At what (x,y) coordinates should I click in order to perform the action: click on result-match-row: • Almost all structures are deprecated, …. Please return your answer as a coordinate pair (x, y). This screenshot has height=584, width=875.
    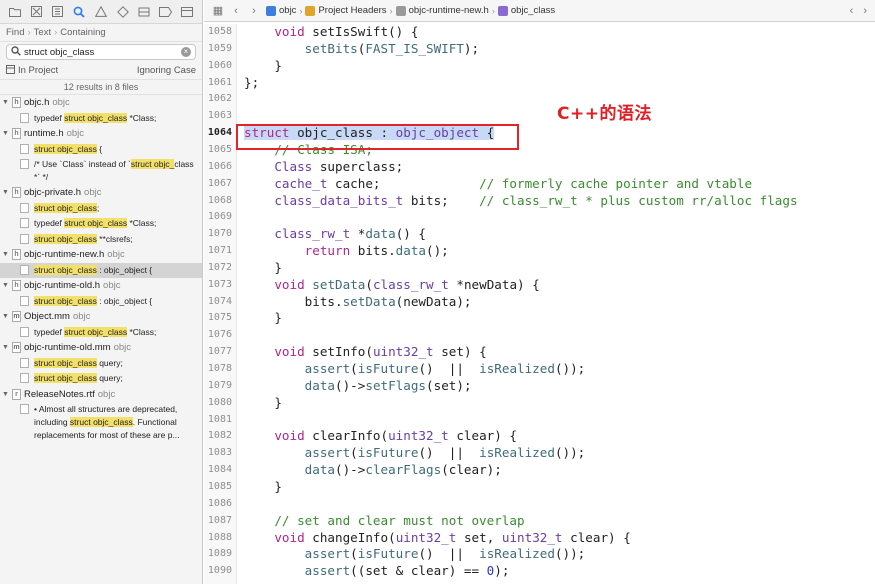
    Looking at the image, I should click on (101, 423).